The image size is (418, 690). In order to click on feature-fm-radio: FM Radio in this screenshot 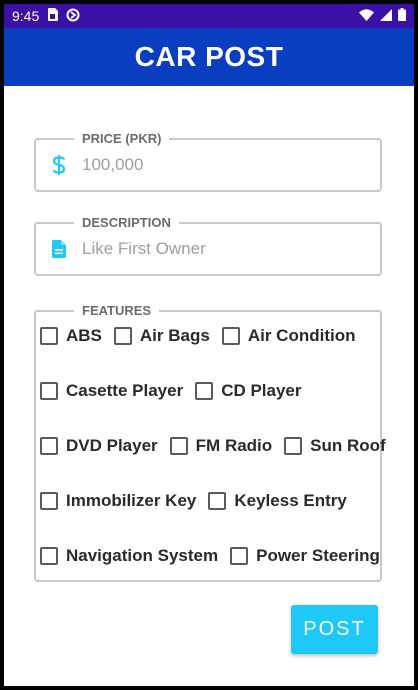, I will do `click(221, 446)`.